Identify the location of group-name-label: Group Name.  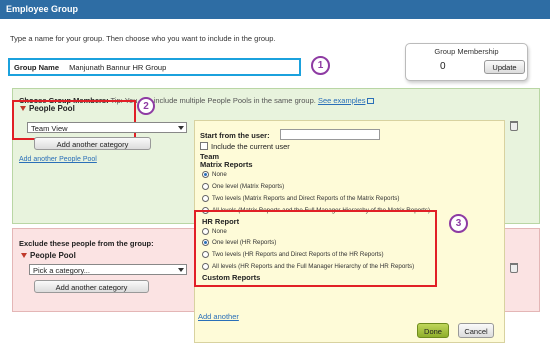
(37, 67).